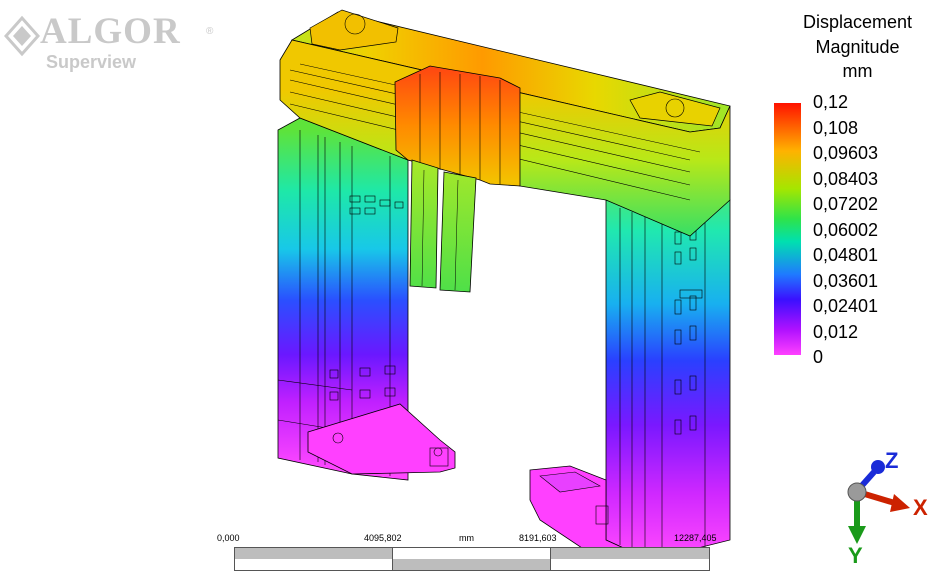 The height and width of the screenshot is (580, 945). Describe the element at coordinates (110, 31) in the screenshot. I see `logo-title: ALGOR` at that location.